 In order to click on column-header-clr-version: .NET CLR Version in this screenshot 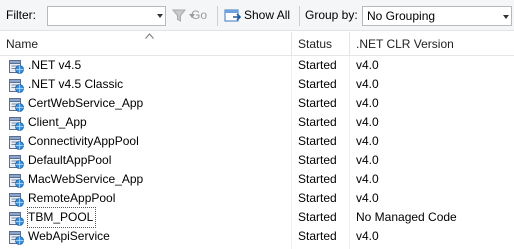, I will do `click(432, 43)`.